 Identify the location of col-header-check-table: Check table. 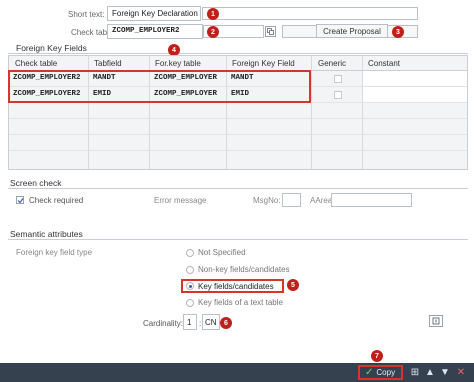
(36, 63).